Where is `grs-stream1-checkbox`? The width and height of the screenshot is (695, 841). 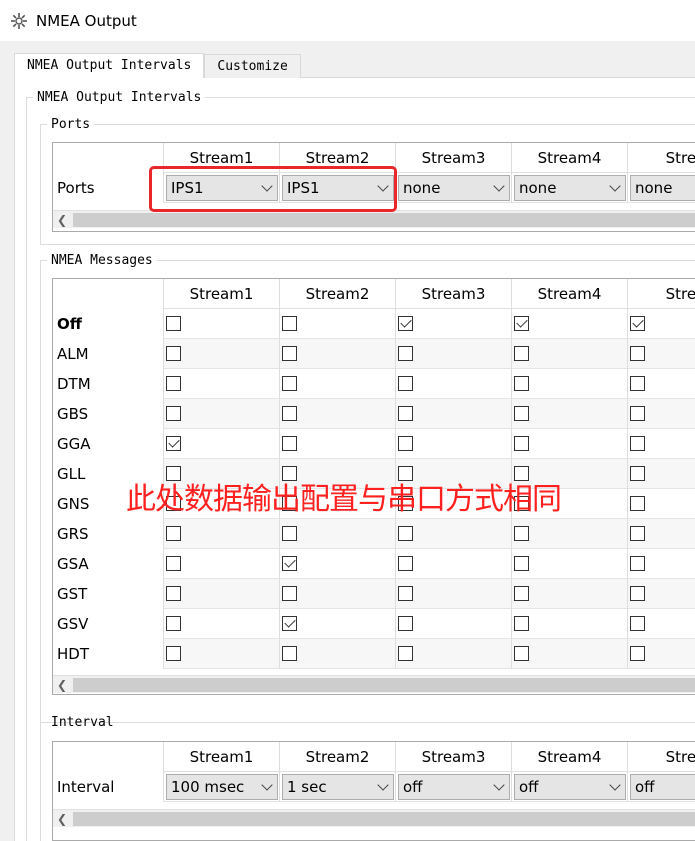
grs-stream1-checkbox is located at coordinates (173, 533).